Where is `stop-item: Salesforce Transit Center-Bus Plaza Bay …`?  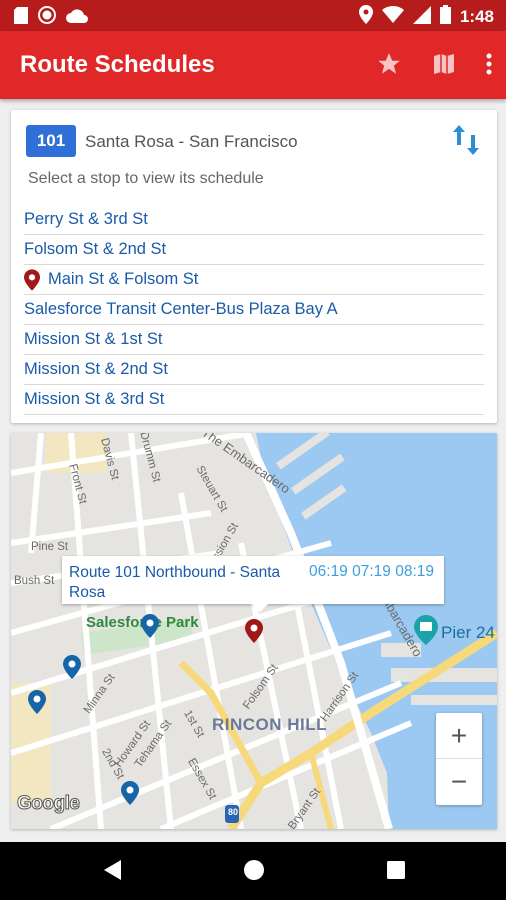
stop-item: Salesforce Transit Center-Bus Plaza Bay … is located at coordinates (254, 310).